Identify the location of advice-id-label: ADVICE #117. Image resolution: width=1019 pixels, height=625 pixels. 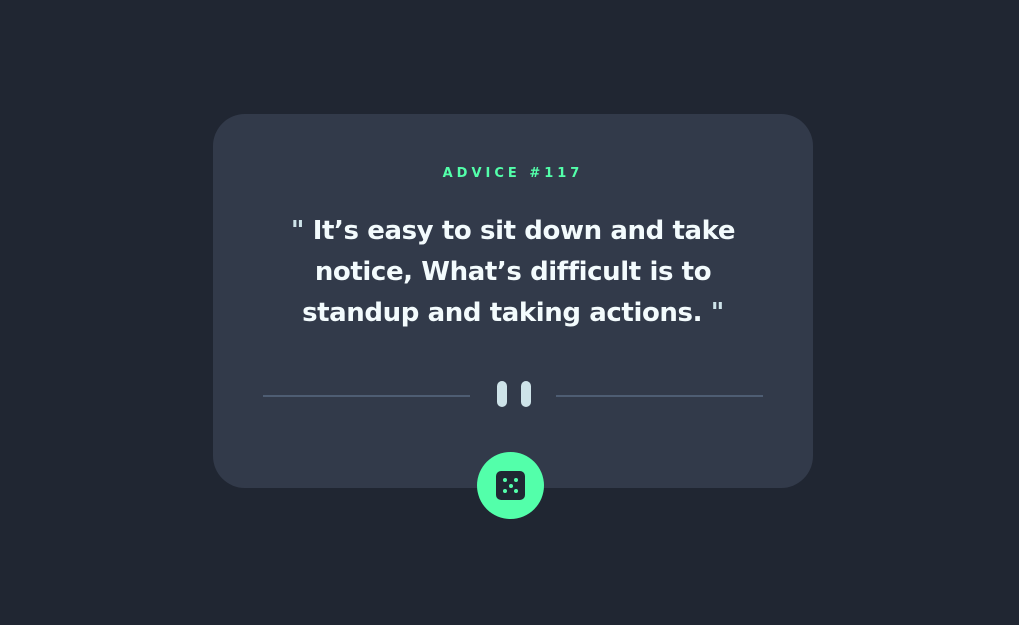
(513, 173).